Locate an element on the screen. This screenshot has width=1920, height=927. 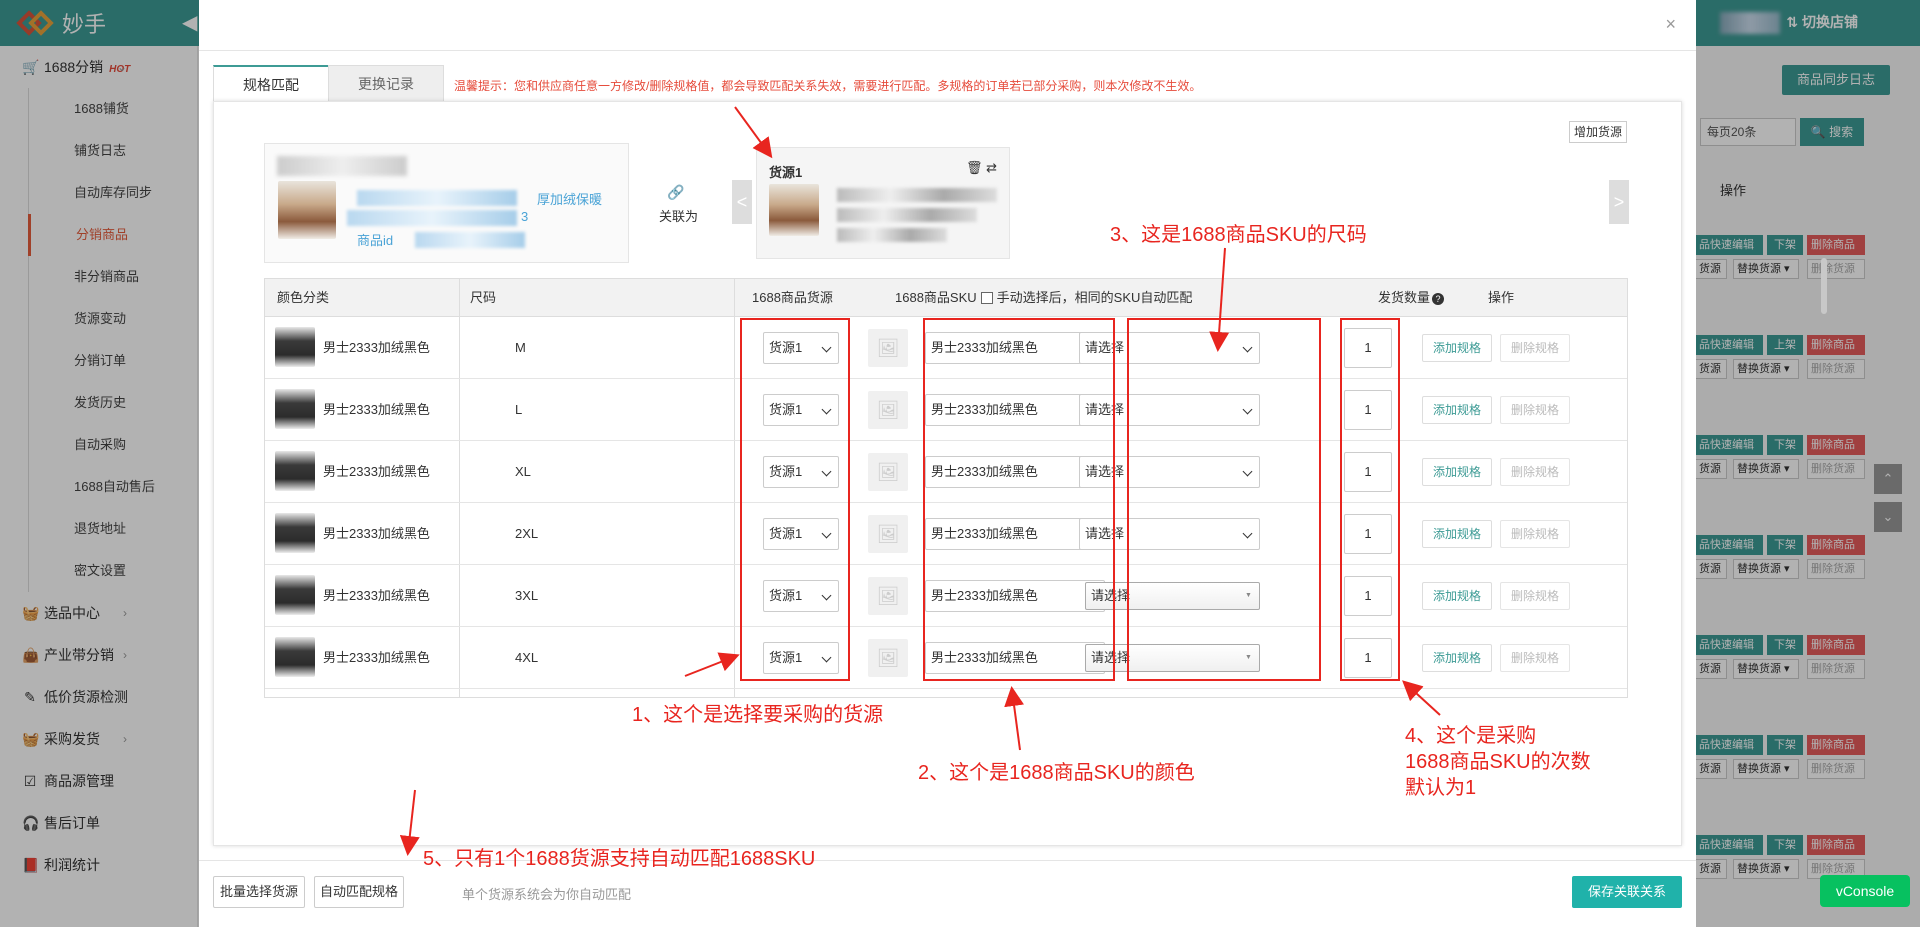
annotation-4-line2: 1688商品SKU的次数 is located at coordinates (1498, 762).